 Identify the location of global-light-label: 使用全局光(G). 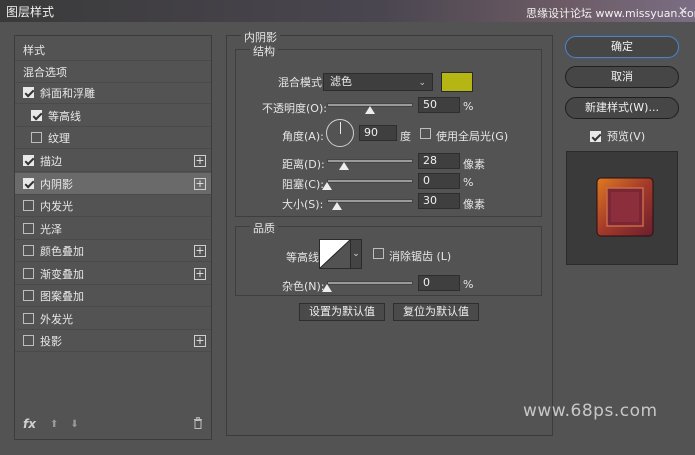
(472, 136).